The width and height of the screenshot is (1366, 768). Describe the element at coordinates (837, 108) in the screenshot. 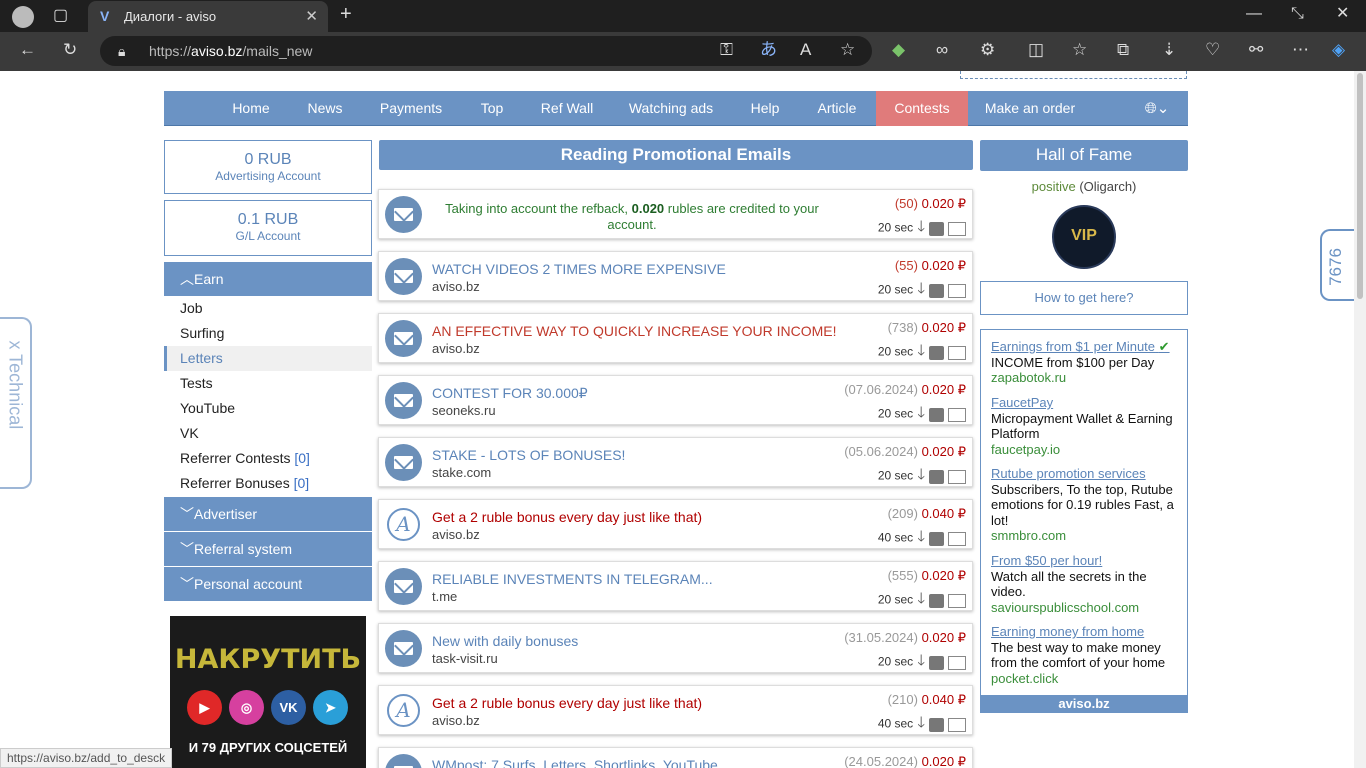

I see `nav-article: Article` at that location.